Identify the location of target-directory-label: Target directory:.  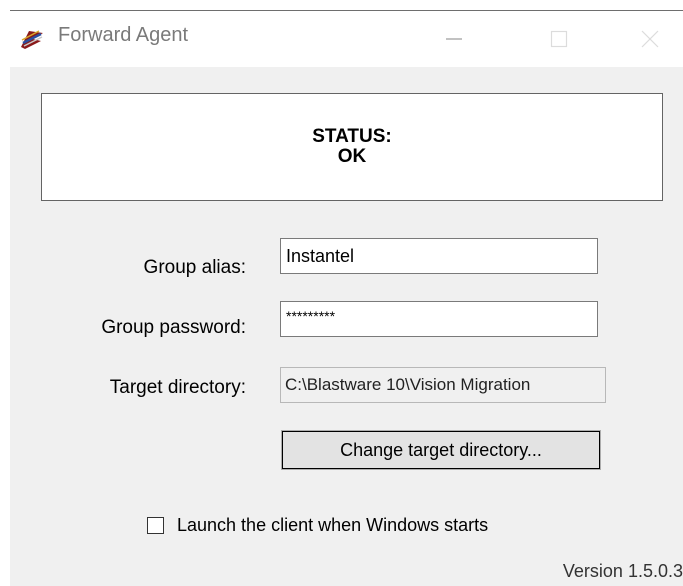
(177, 387).